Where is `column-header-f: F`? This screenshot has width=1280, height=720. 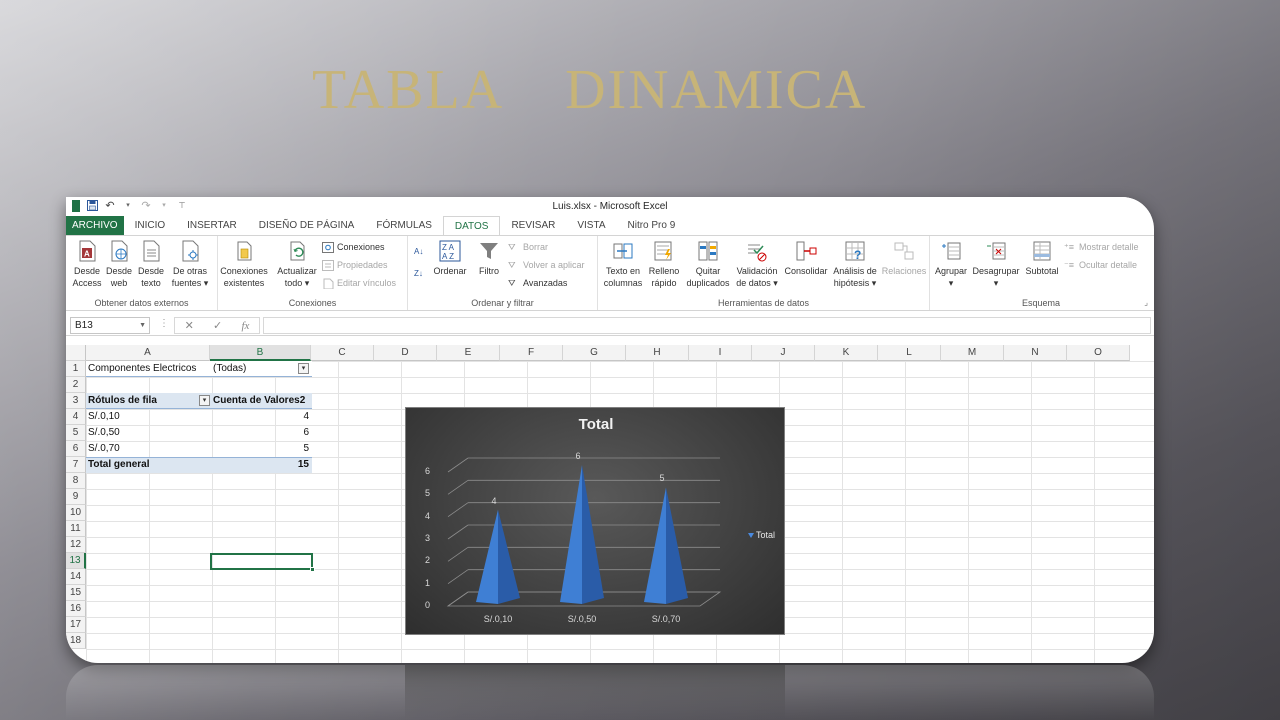
column-header-f: F is located at coordinates (531, 353).